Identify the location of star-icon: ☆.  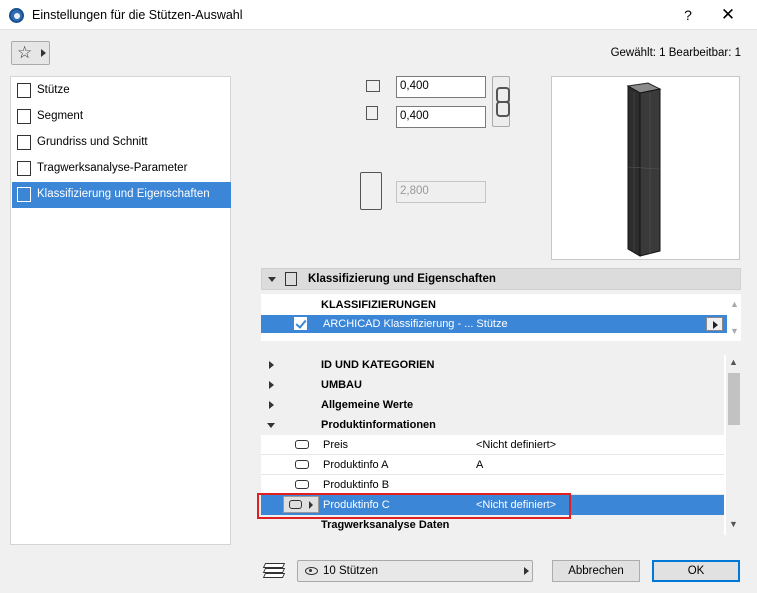
(25, 52).